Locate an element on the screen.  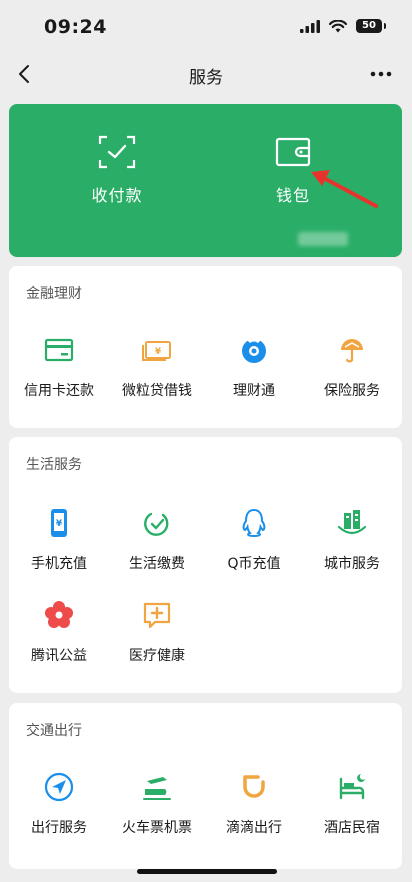
wallet-balance-blurred is located at coordinates (323, 239).